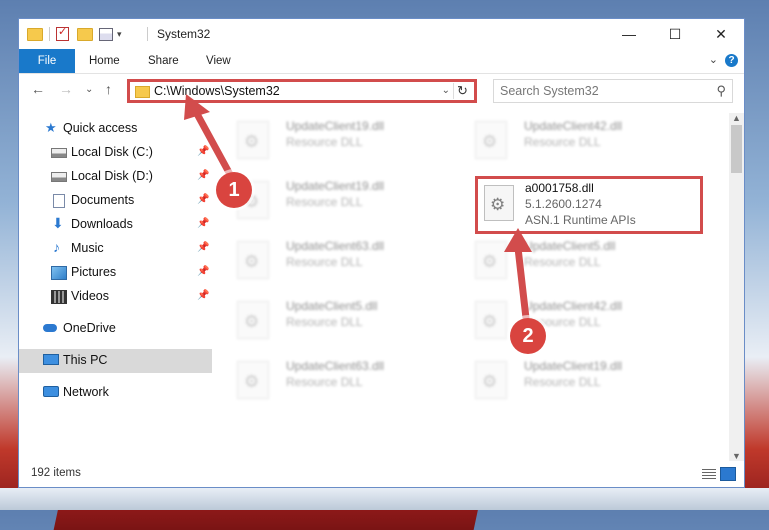  Describe the element at coordinates (731, 60) in the screenshot. I see `help-icon: ?` at that location.